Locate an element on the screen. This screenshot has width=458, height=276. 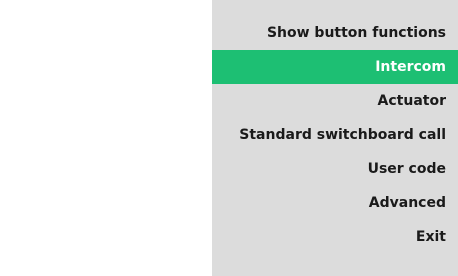
menu-item-standard-switchboard-call: Standard switchboard call is located at coordinates (335, 135).